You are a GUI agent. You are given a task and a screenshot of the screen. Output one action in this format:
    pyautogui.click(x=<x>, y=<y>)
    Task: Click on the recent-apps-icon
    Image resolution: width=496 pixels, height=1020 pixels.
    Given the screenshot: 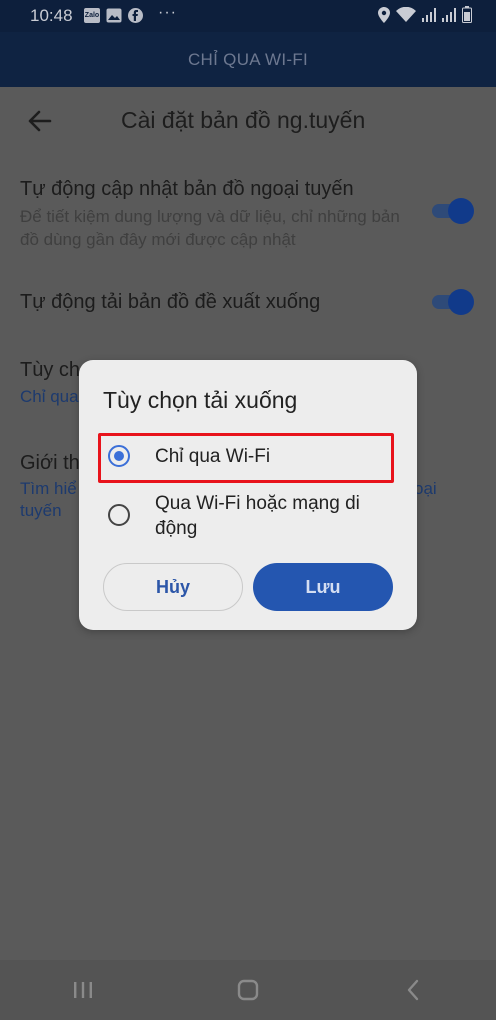 What is the action you would take?
    pyautogui.click(x=82, y=990)
    